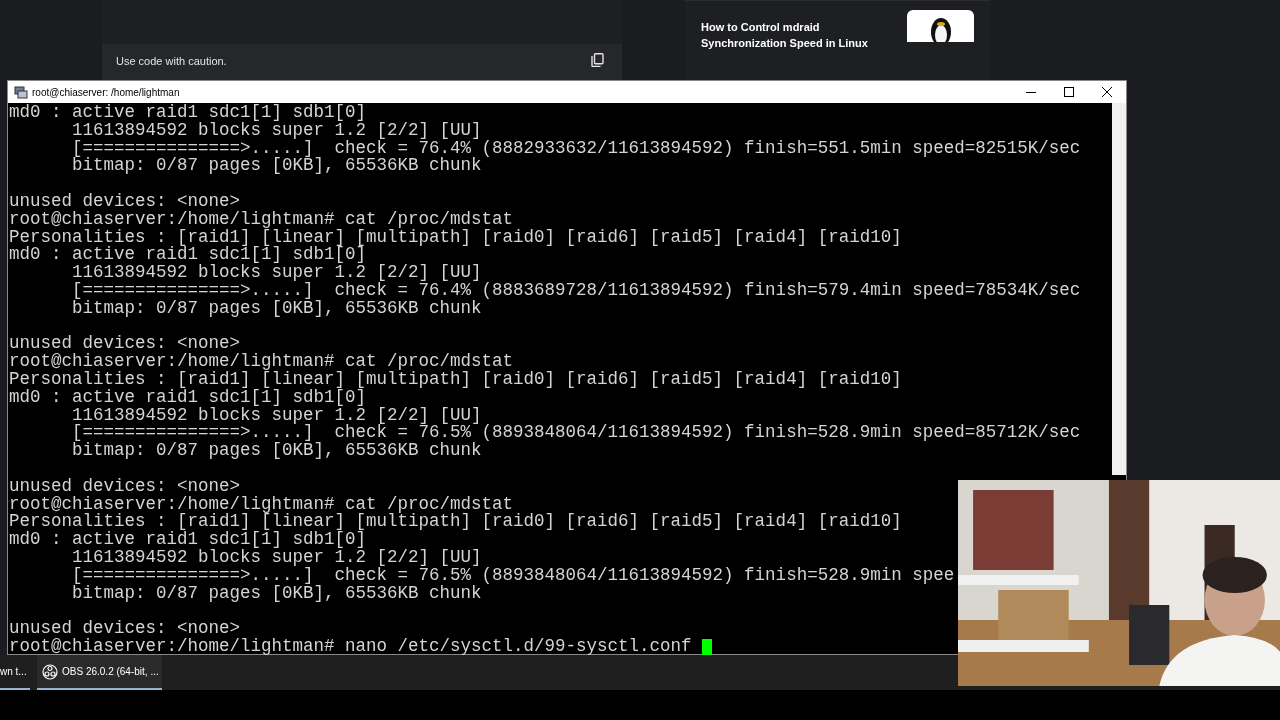 The width and height of the screenshot is (1280, 720). I want to click on copy-icon, so click(597, 60).